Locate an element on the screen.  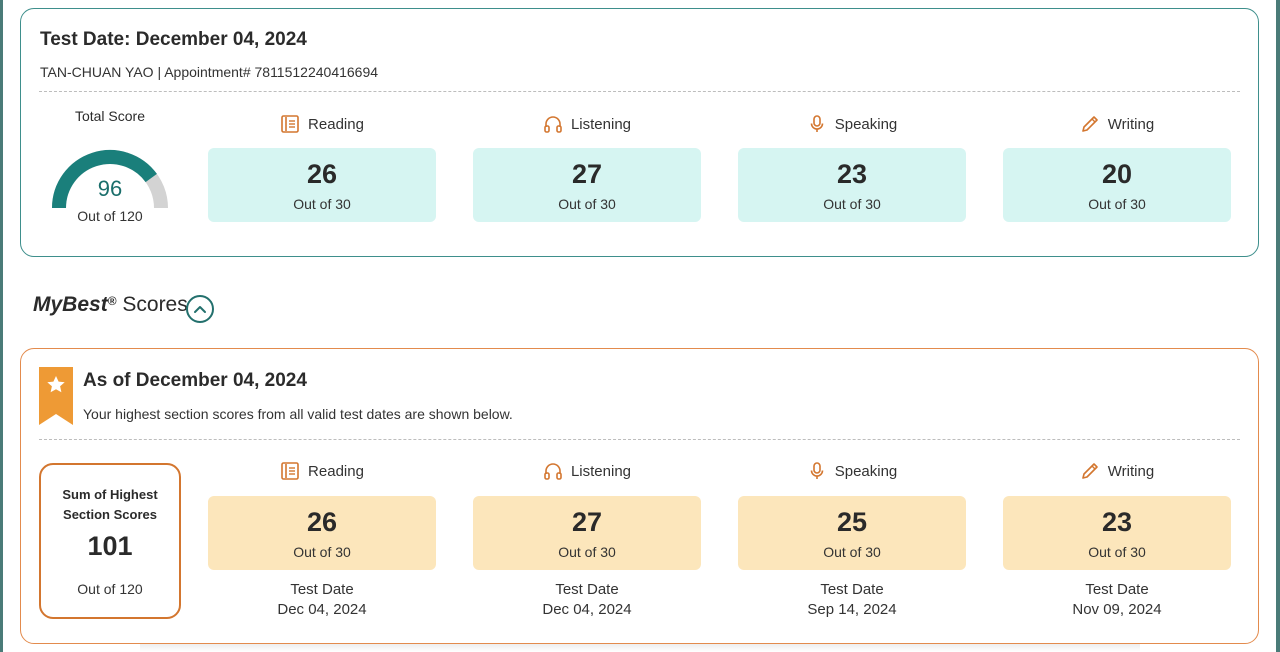
latest-listening-header: Listening is located at coordinates (587, 124).